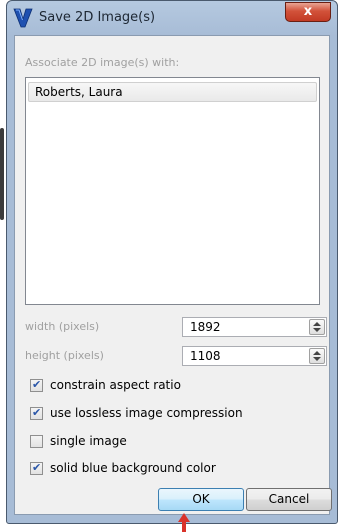 This screenshot has width=343, height=532. Describe the element at coordinates (317, 356) in the screenshot. I see `height-spin-buttons` at that location.